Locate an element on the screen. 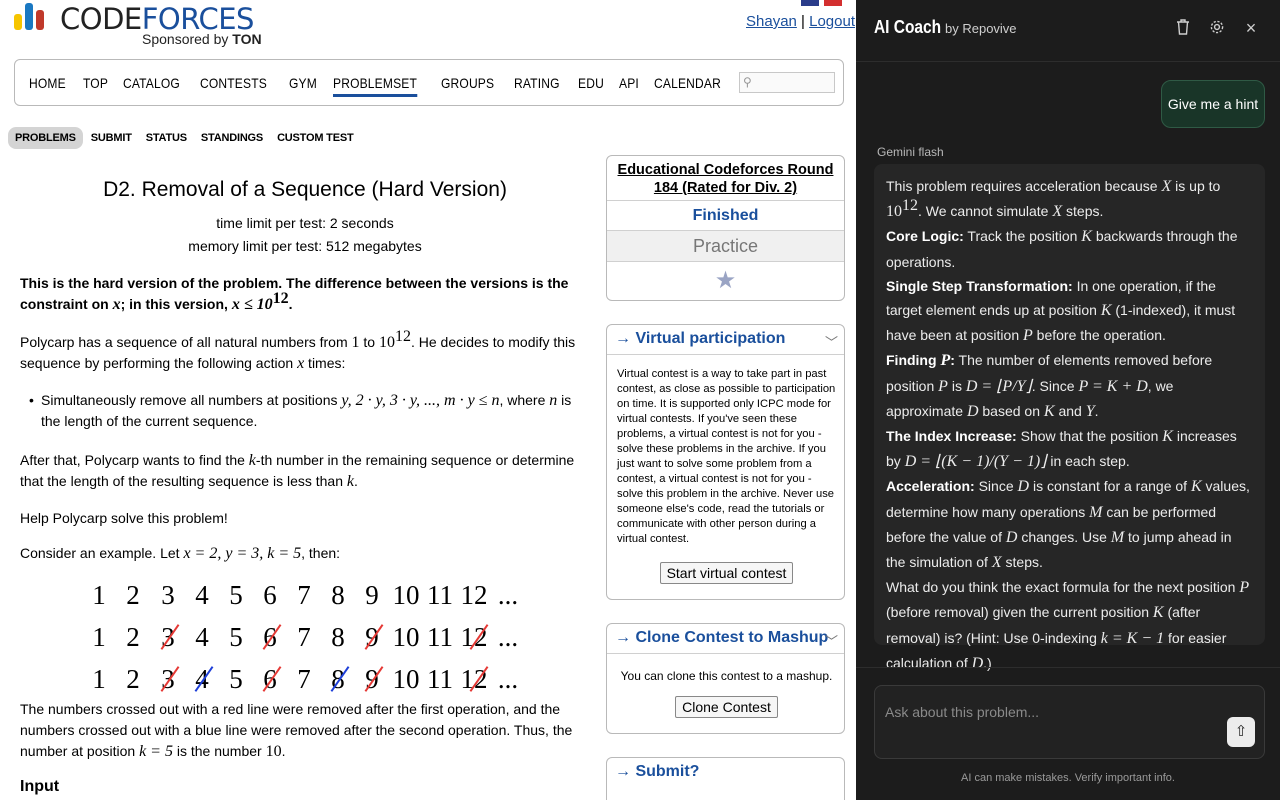 The width and height of the screenshot is (1280, 800). virtual-participation-header: → Virtual participation ﹀ is located at coordinates (725, 340).